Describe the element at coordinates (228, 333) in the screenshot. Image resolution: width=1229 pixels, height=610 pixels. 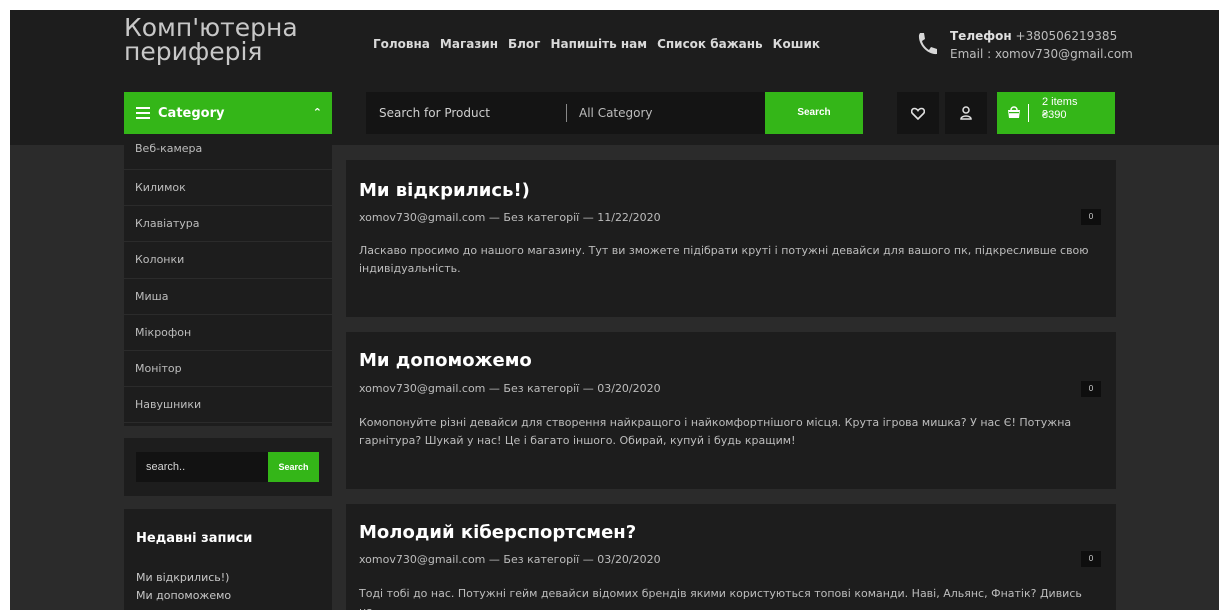
I see `category-item-microphone: Мікрофон` at that location.